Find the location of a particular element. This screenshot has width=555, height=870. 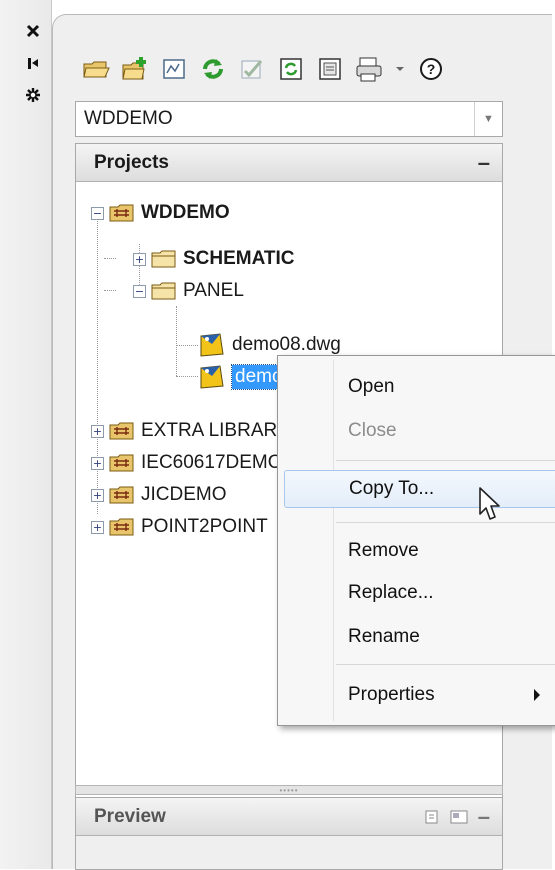

panel-splitter: ••••• is located at coordinates (289, 790).